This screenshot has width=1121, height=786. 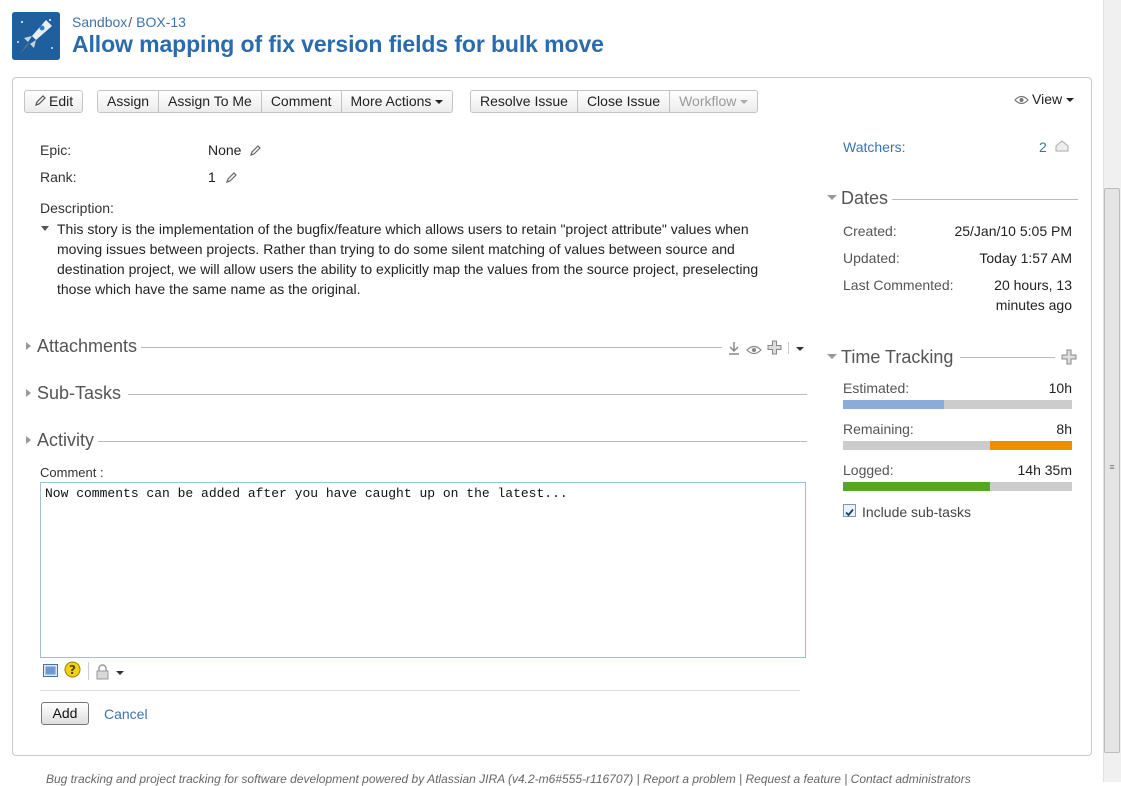 I want to click on epic-value: None, so click(x=225, y=150).